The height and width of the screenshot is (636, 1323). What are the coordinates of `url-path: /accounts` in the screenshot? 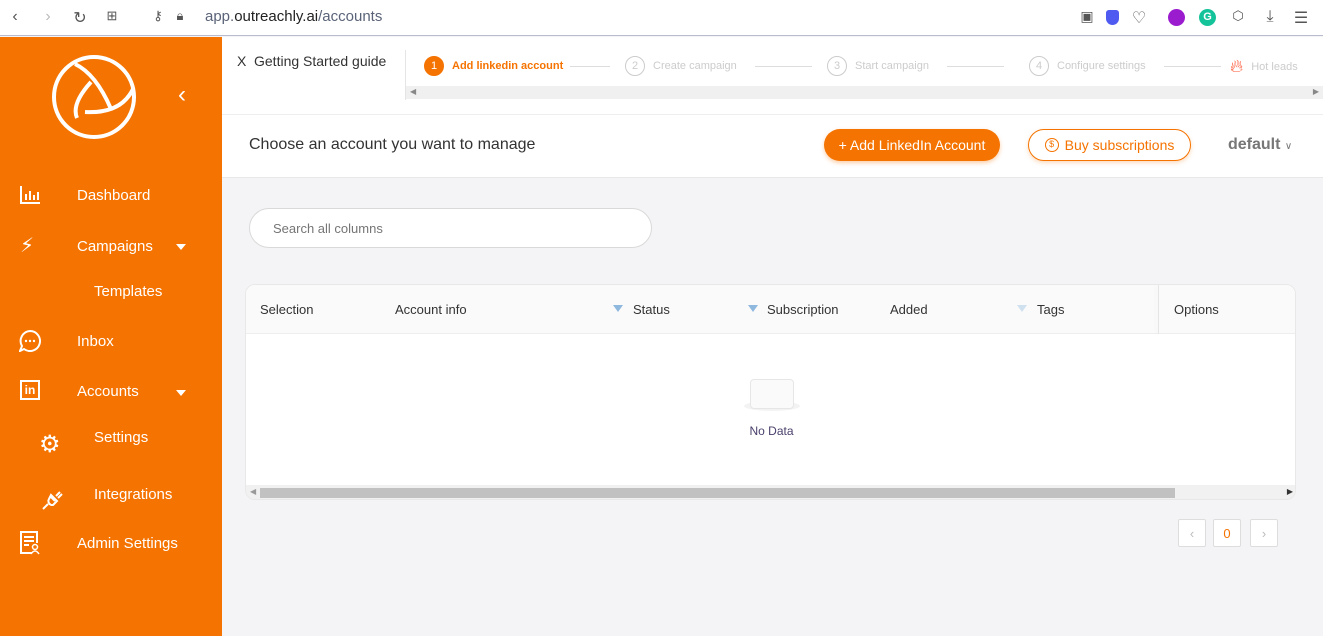 It's located at (350, 16).